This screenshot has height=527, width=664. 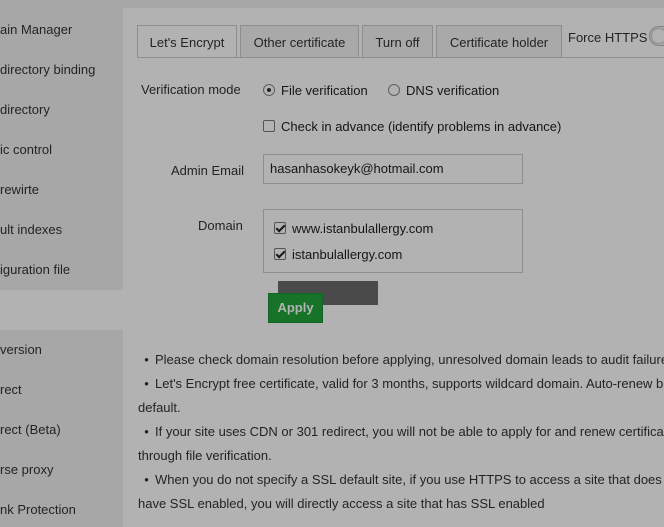 I want to click on domain-checkbox-root, so click(x=280, y=254).